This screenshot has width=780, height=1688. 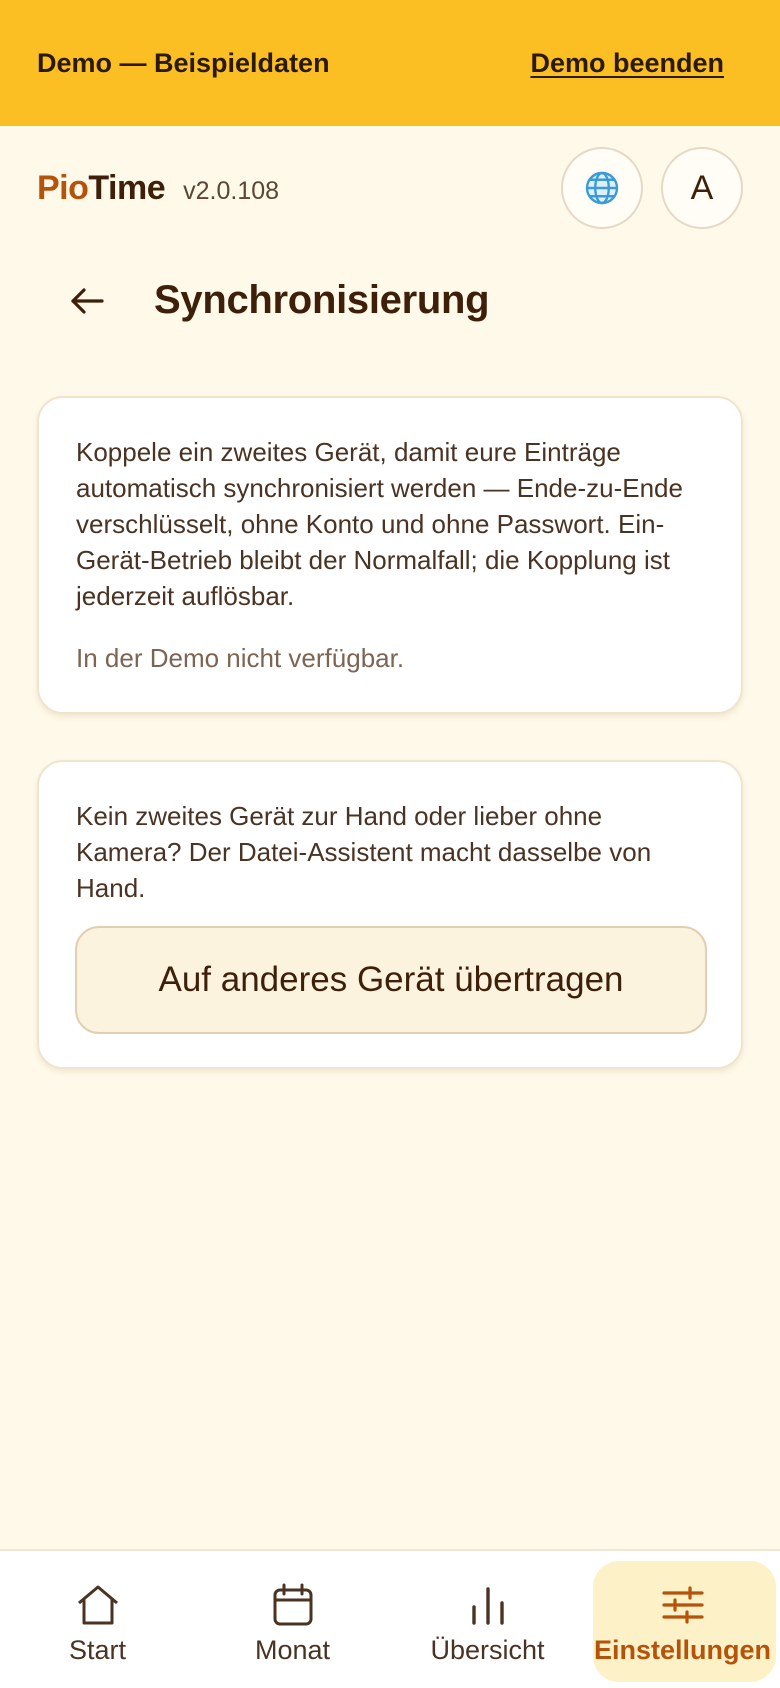 I want to click on page-header: Synchronisierung, so click(x=390, y=302).